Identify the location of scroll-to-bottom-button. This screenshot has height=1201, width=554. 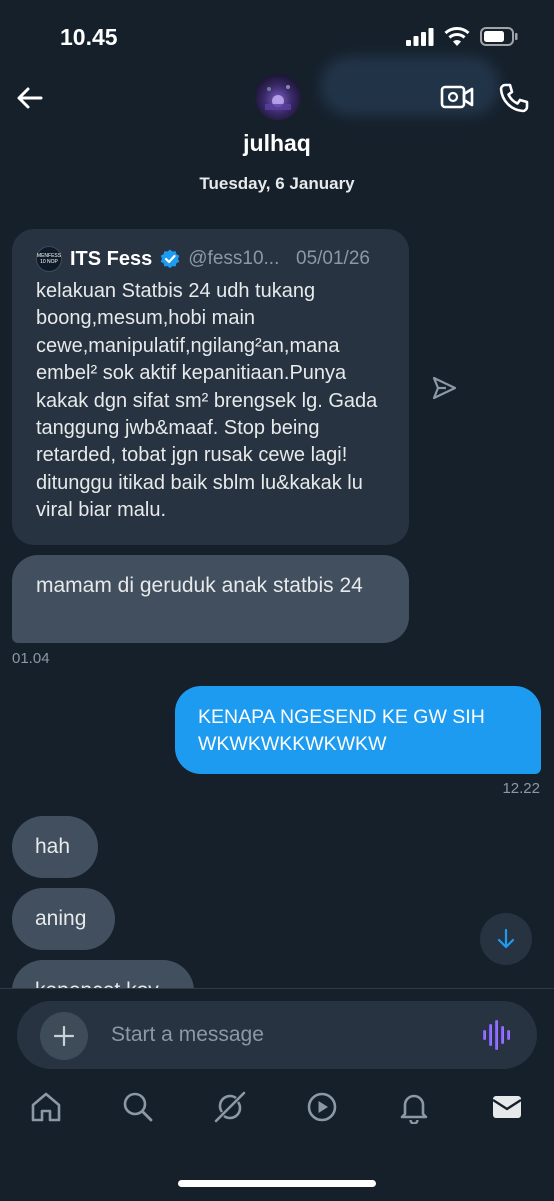
(506, 939).